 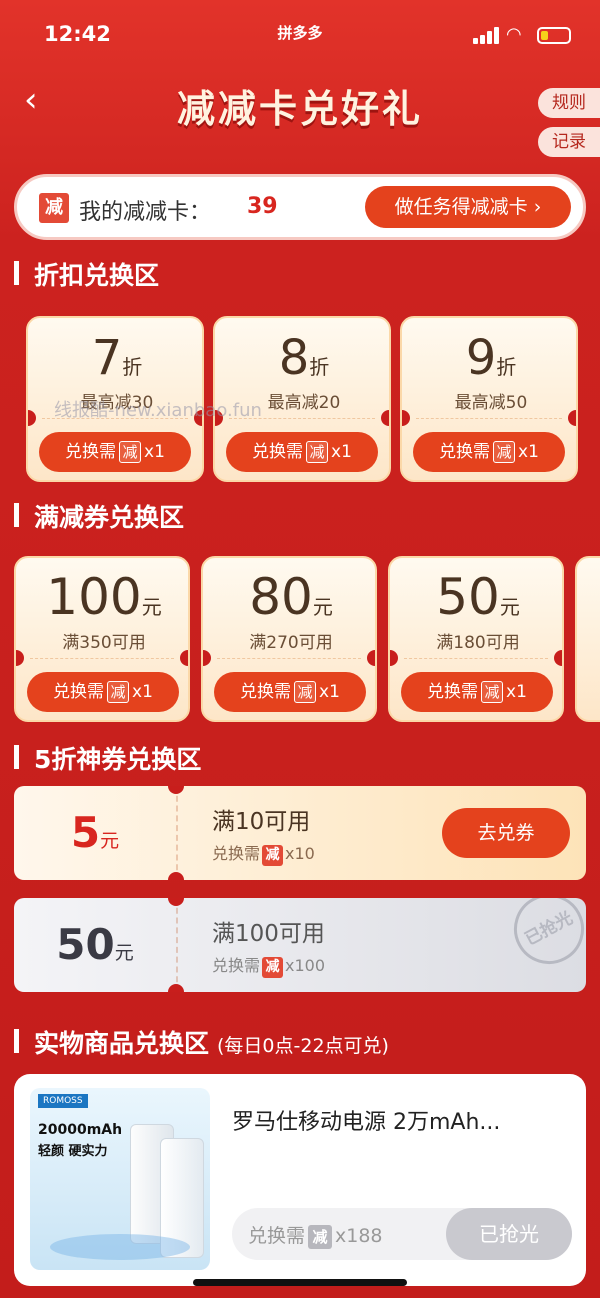 I want to click on status-bar: 12:42 拼多多 ◠, so click(x=300, y=35).